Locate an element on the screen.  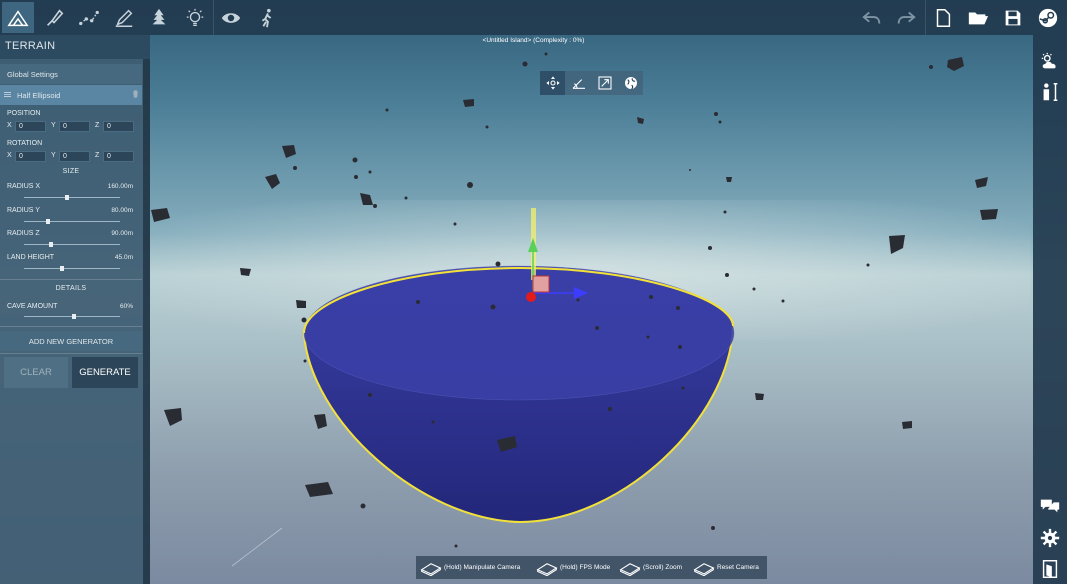
eye-icon is located at coordinates (231, 17).